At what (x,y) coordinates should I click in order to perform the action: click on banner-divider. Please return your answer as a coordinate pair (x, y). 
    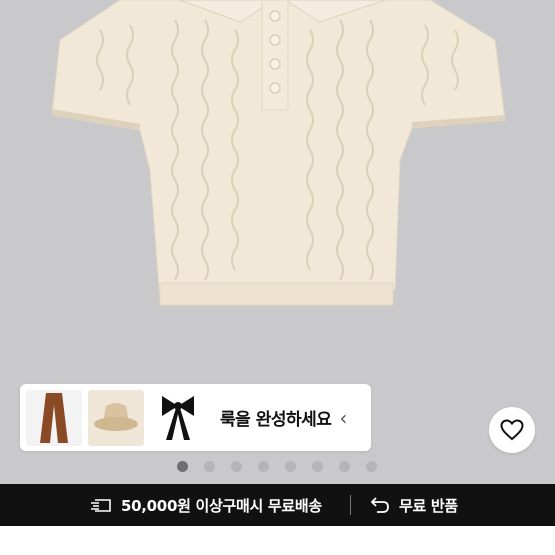
    Looking at the image, I should click on (350, 505).